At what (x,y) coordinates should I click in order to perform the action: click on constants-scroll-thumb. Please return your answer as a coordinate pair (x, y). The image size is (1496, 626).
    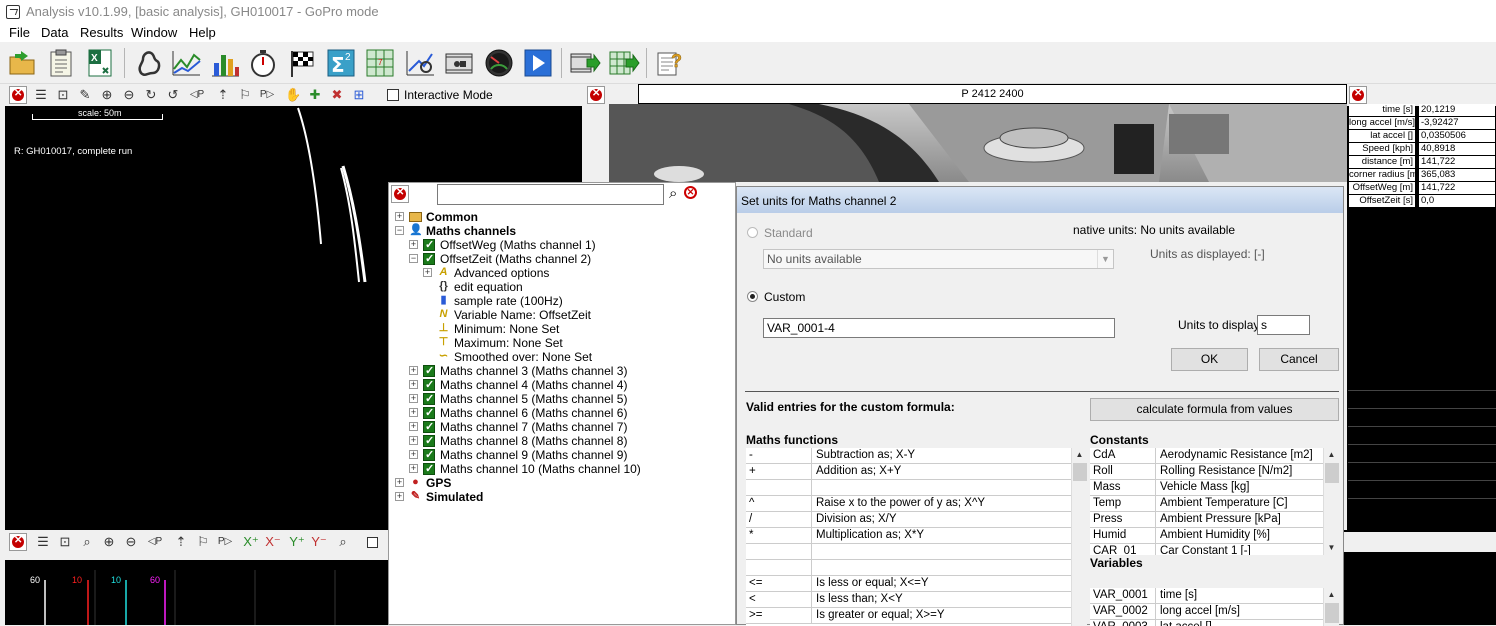
    Looking at the image, I should click on (1332, 473).